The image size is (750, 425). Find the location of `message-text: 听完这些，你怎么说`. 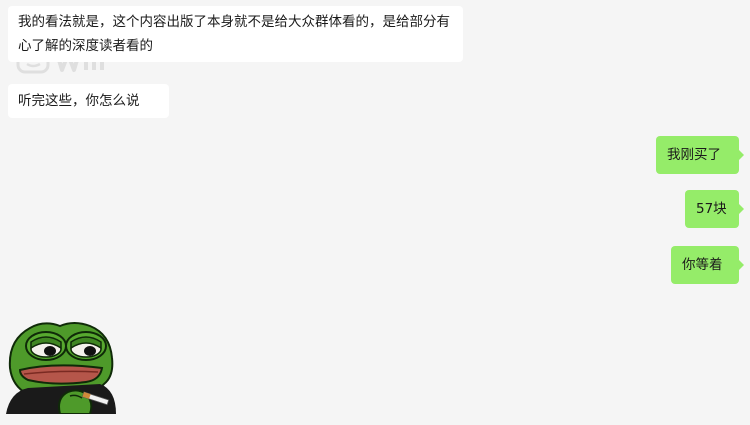

message-text: 听完这些，你怎么说 is located at coordinates (79, 101).